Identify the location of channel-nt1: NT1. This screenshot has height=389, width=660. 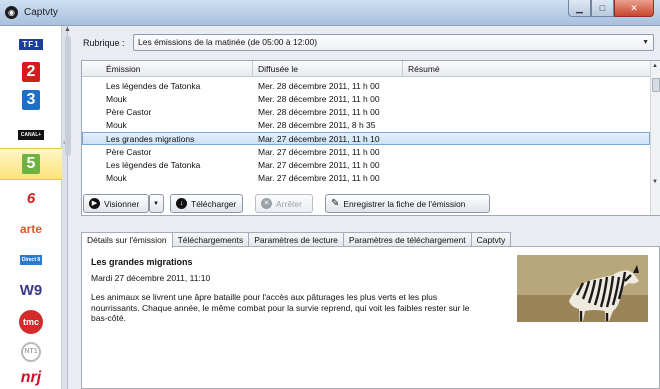
(31, 352).